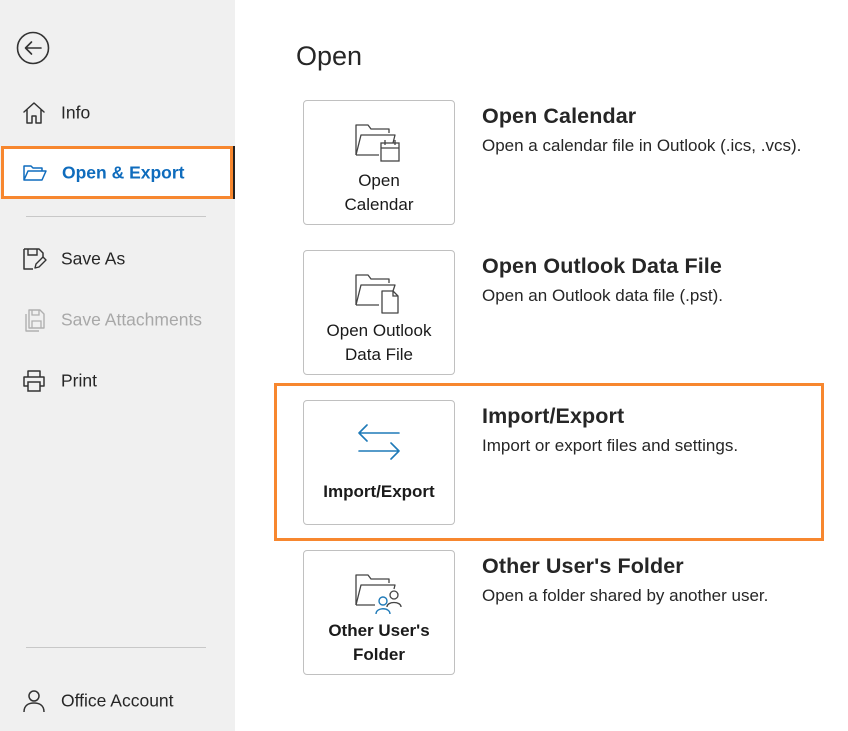  I want to click on back-arrow-icon, so click(33, 48).